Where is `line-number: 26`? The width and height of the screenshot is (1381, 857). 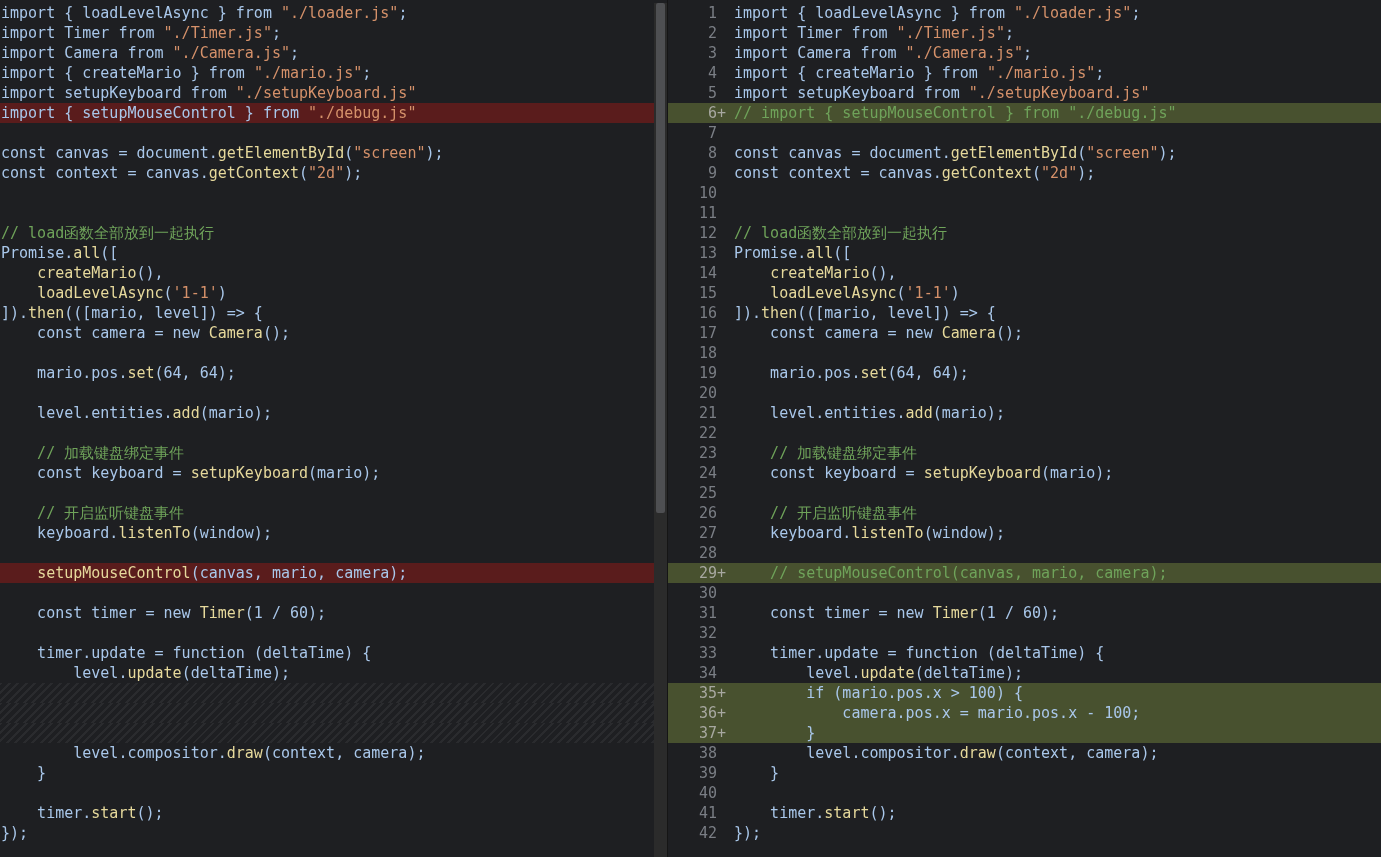
line-number: 26 is located at coordinates (708, 513).